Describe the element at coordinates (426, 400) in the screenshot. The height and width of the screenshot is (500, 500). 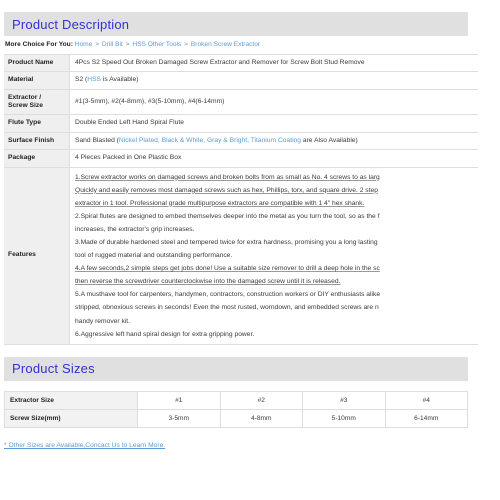
I see `sizes-cell: #4` at that location.